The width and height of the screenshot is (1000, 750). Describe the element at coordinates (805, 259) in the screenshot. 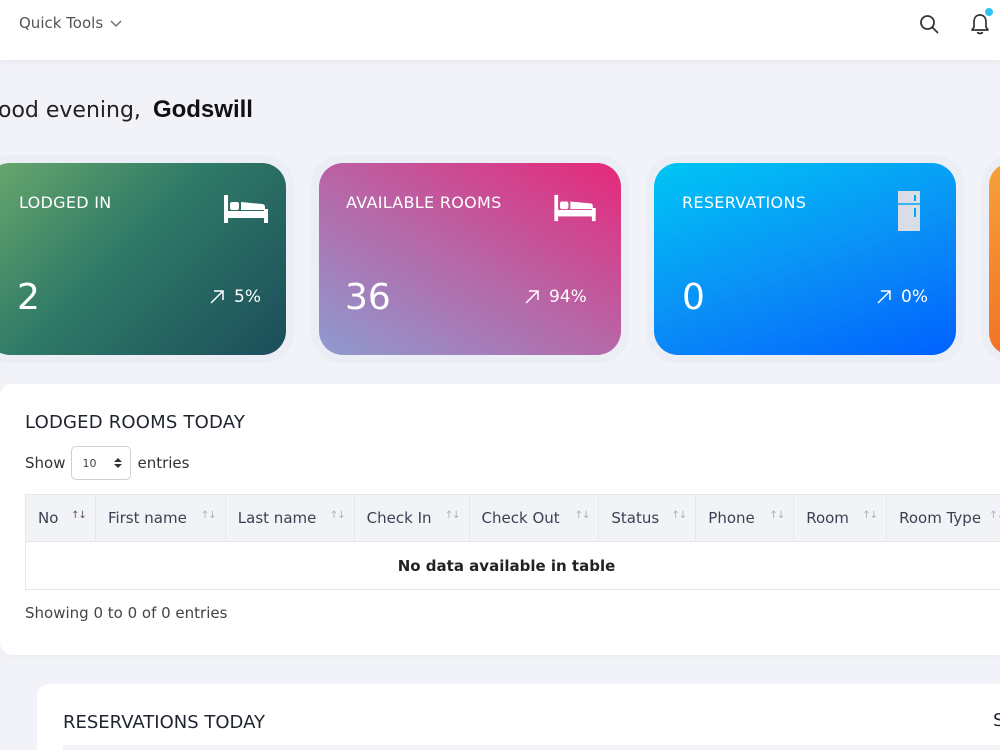

I see `reservations-card: RESERVATIONS 0 0%` at that location.